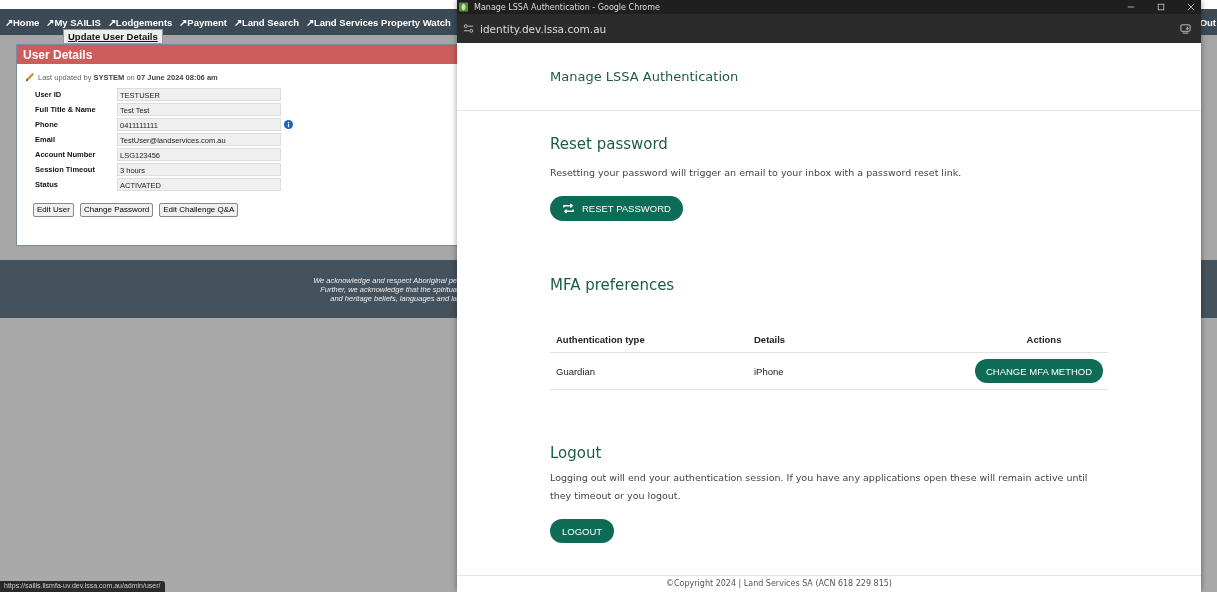  I want to click on section-title: Logout, so click(576, 453).